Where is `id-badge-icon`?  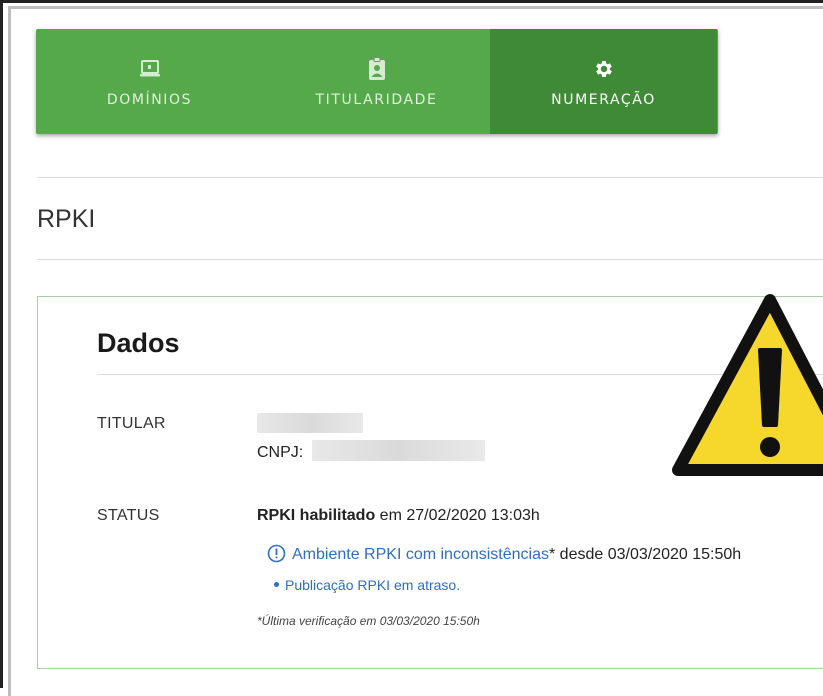 id-badge-icon is located at coordinates (377, 69).